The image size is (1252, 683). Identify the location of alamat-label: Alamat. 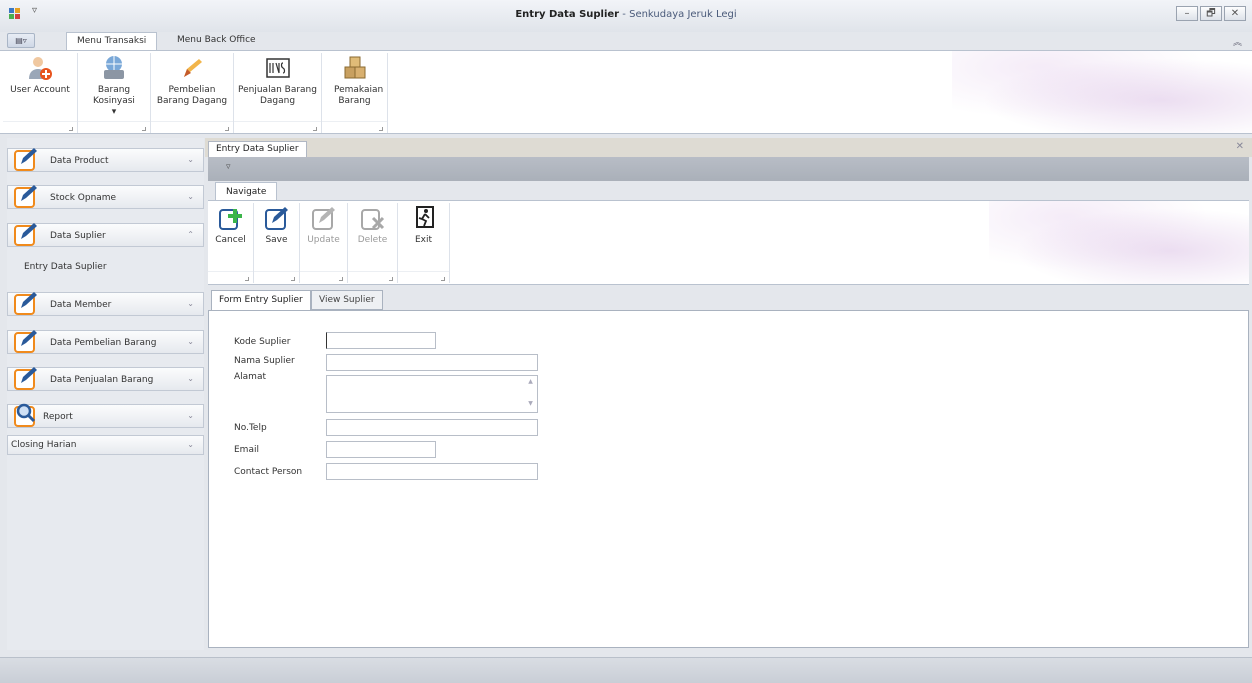
(250, 377).